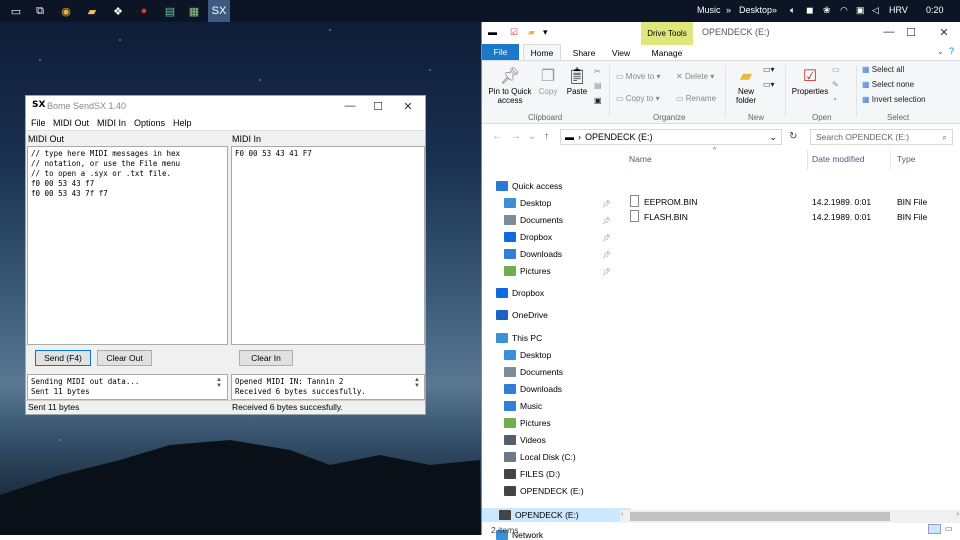 The height and width of the screenshot is (540, 960). I want to click on properties-button: ☑ Properties, so click(810, 80).